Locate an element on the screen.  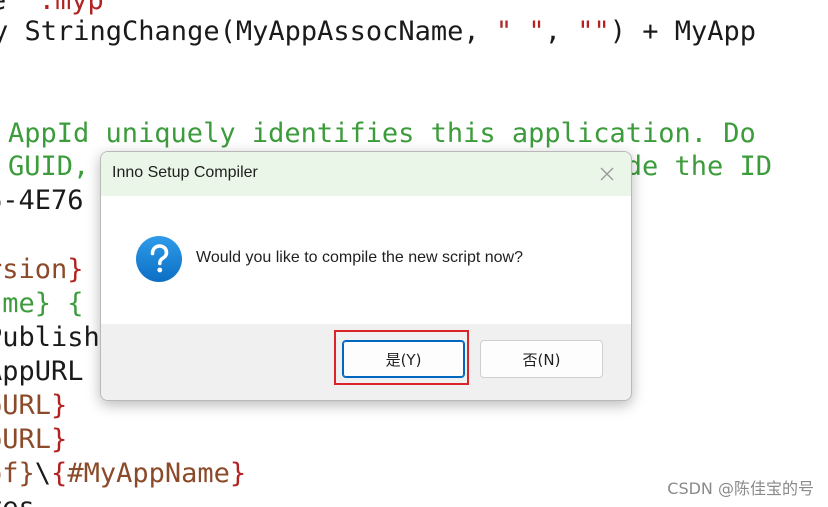
question-icon is located at coordinates (159, 259).